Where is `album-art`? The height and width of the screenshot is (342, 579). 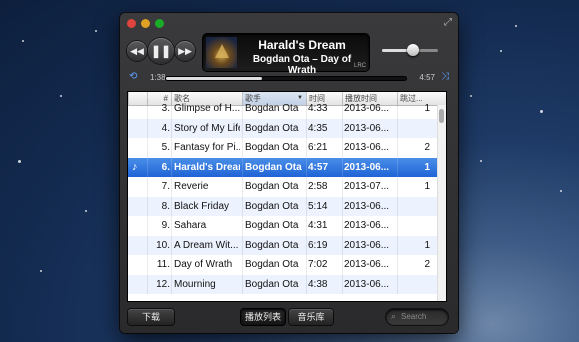 album-art is located at coordinates (221, 52).